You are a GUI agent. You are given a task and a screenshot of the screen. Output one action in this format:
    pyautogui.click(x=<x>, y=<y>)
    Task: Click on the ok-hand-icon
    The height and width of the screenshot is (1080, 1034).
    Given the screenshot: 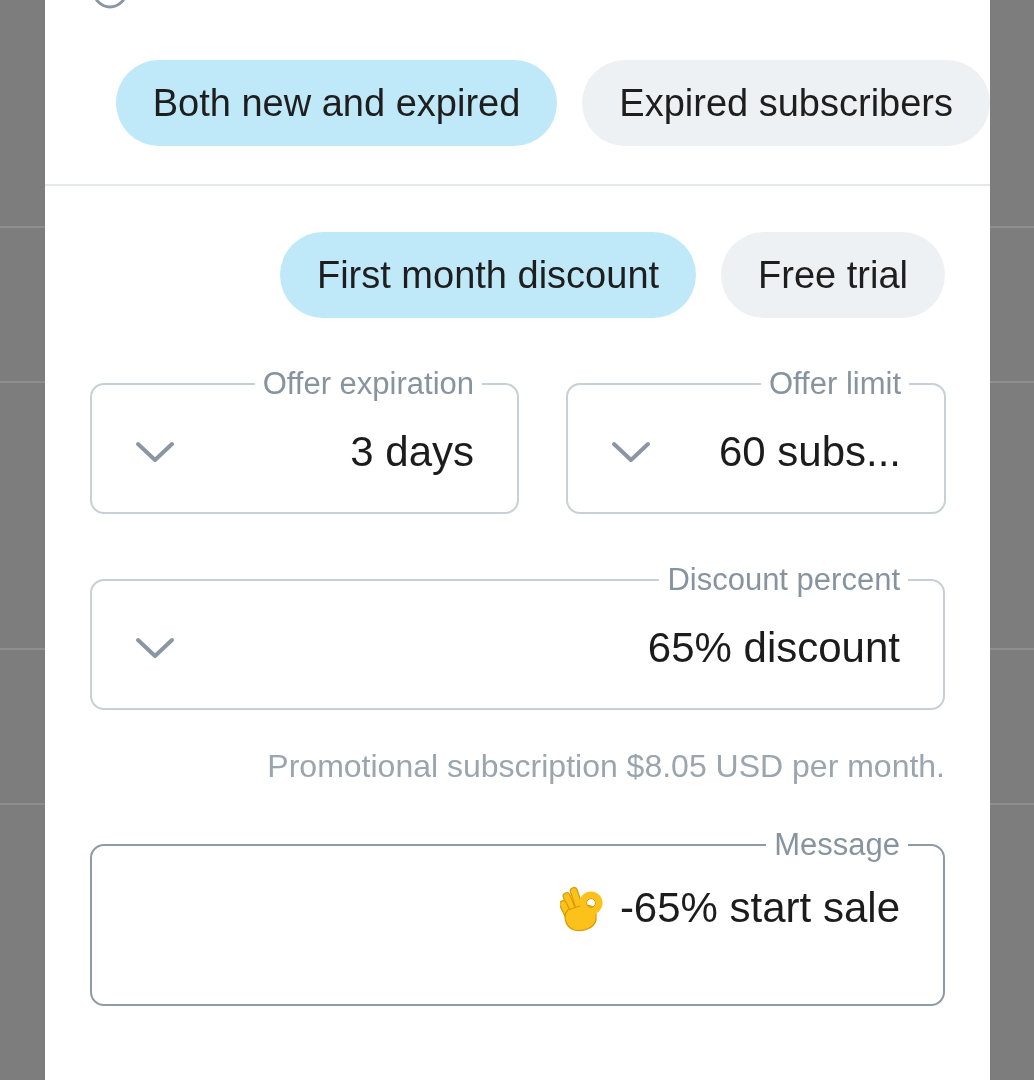 What is the action you would take?
    pyautogui.click(x=581, y=909)
    